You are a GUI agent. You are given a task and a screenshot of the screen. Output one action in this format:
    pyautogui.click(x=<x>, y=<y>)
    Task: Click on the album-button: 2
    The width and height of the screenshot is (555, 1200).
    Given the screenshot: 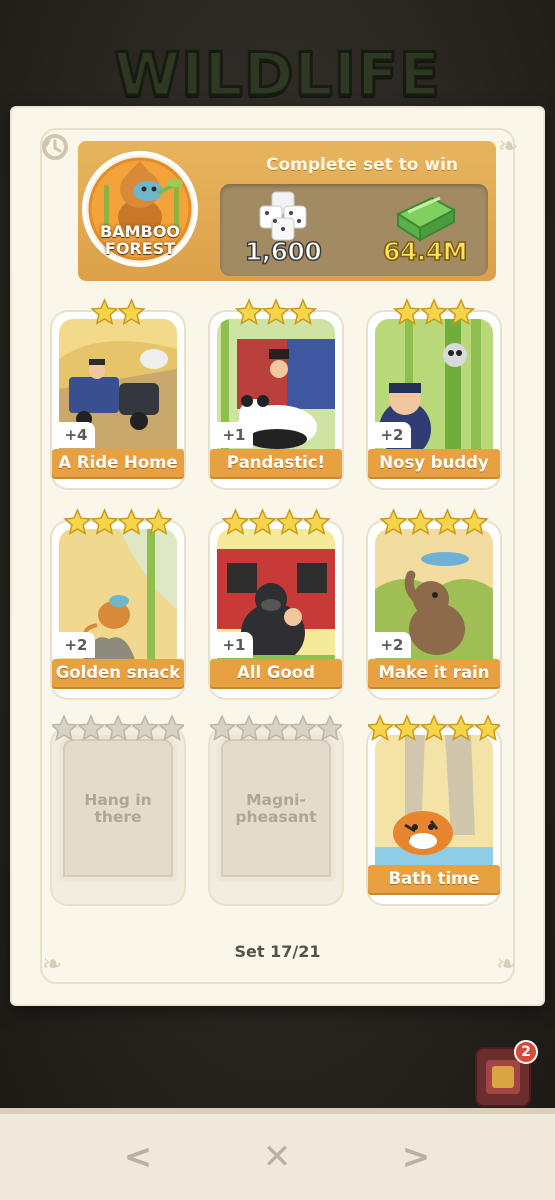 What is the action you would take?
    pyautogui.click(x=505, y=1074)
    